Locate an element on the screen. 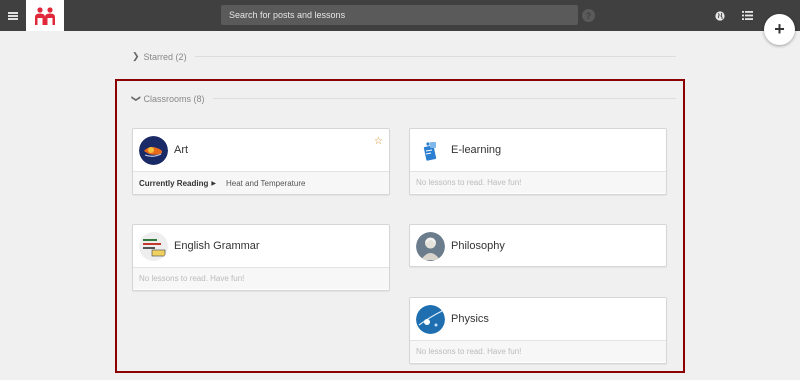 Image resolution: width=800 pixels, height=380 pixels. classrooms-section-toggle: ❯ Classrooms (8) is located at coordinates (403, 98).